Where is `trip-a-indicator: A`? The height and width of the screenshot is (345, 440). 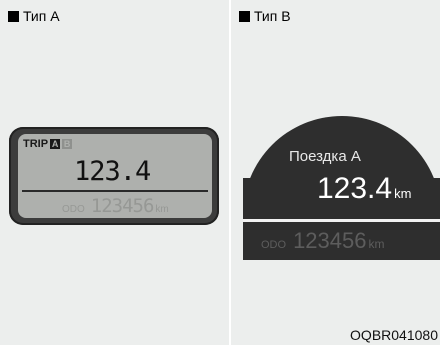
trip-a-indicator: A is located at coordinates (55, 144).